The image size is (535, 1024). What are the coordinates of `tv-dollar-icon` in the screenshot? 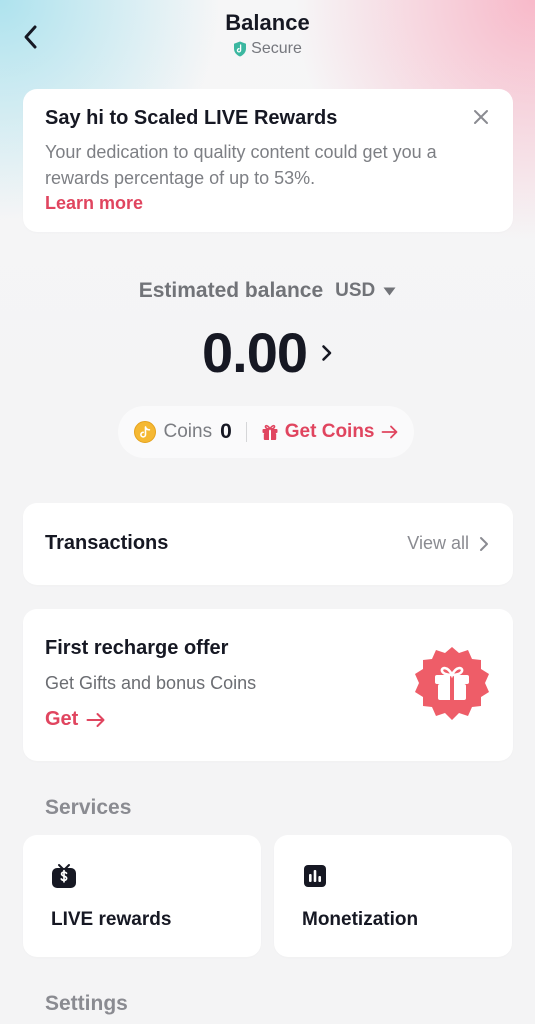 It's located at (64, 876).